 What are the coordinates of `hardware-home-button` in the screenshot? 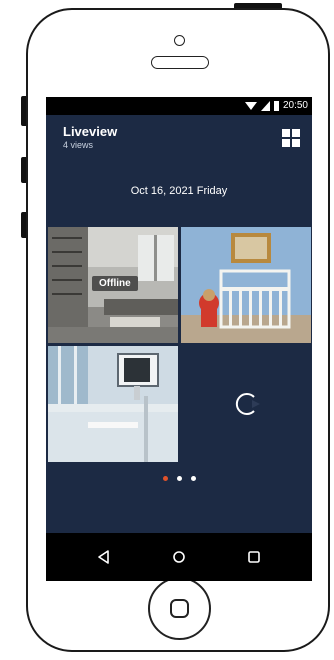 It's located at (179, 608).